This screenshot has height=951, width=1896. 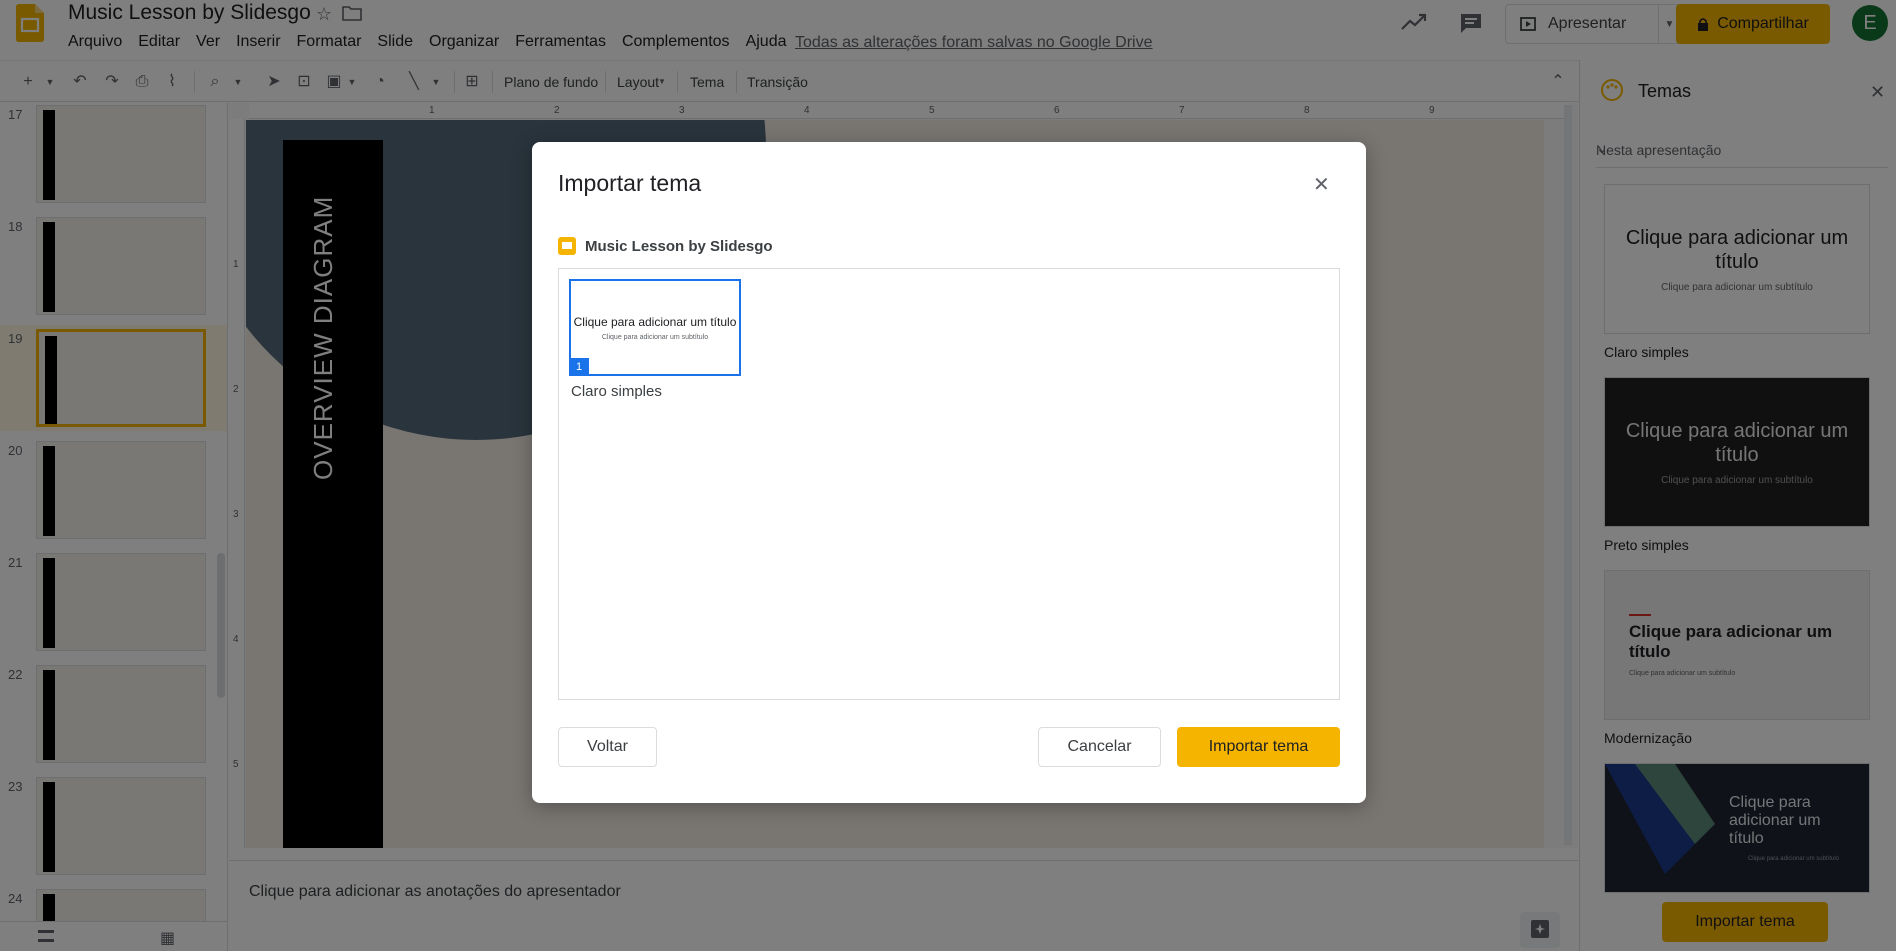 I want to click on cancel-button: Cancelar, so click(x=1099, y=747).